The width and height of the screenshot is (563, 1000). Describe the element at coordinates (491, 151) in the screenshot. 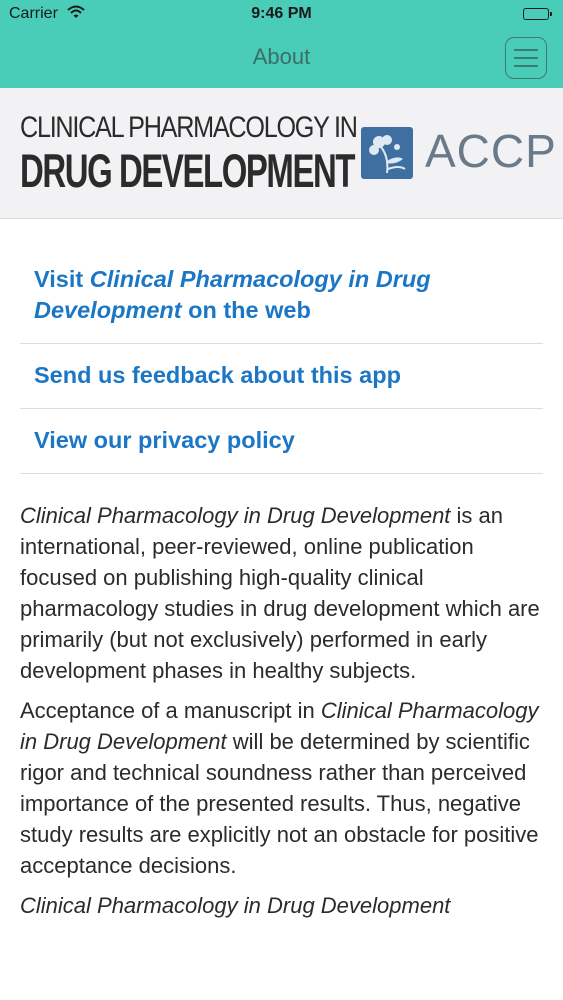

I see `accp-logo-text: ACCP` at that location.